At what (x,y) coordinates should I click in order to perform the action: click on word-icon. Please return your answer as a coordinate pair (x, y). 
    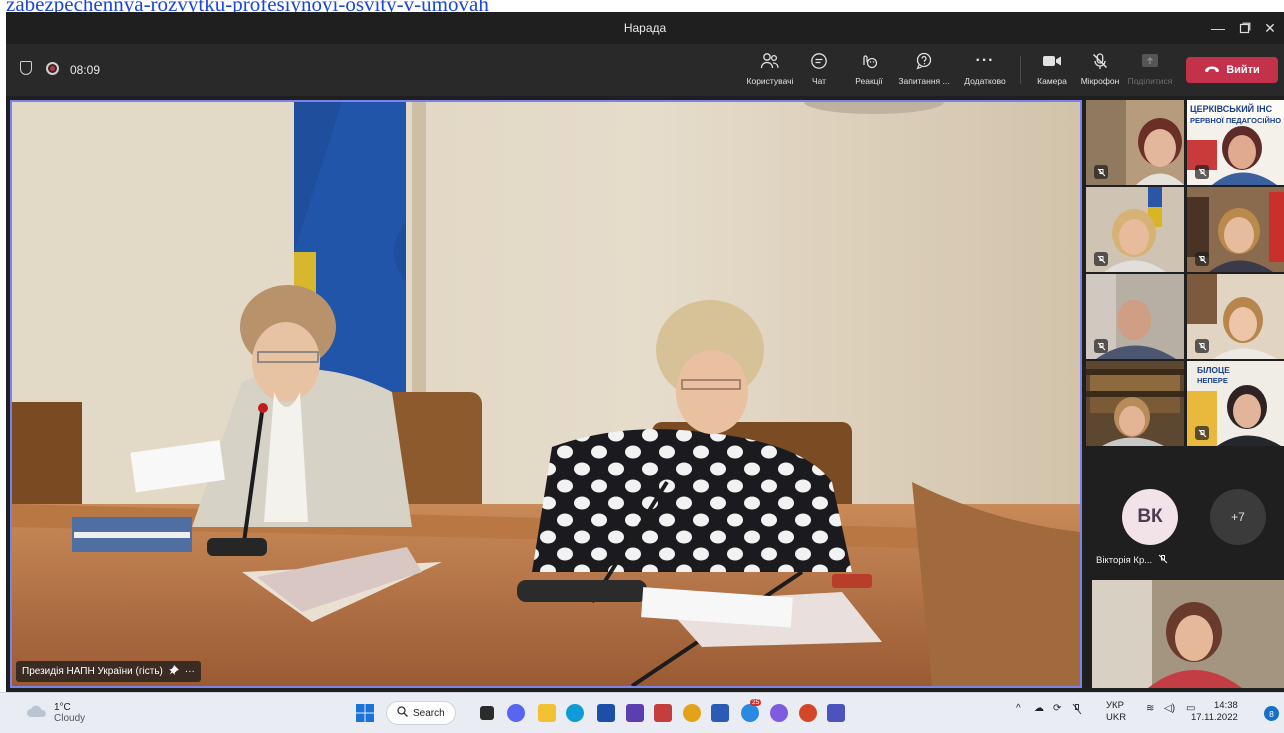
    Looking at the image, I should click on (720, 713).